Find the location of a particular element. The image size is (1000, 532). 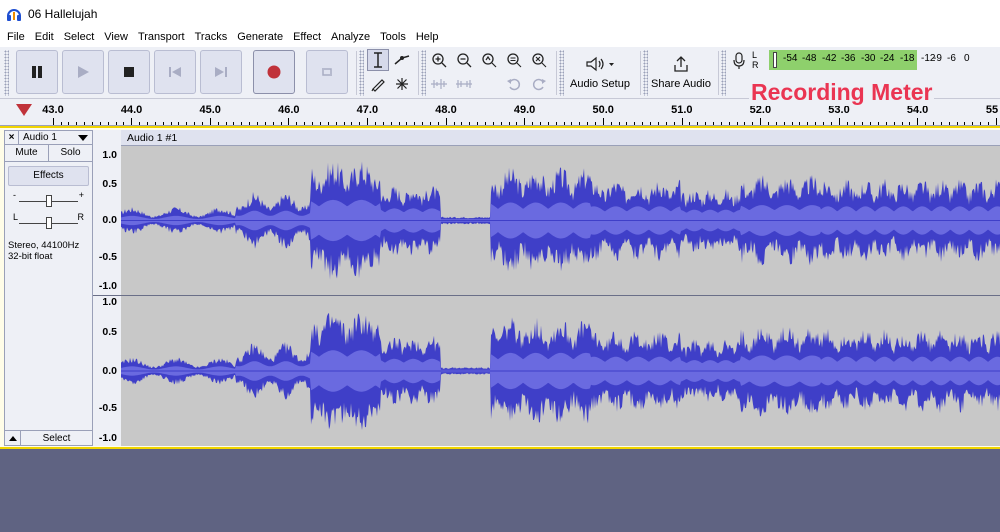

audio-setup-button: Audio Setup is located at coordinates (600, 73).